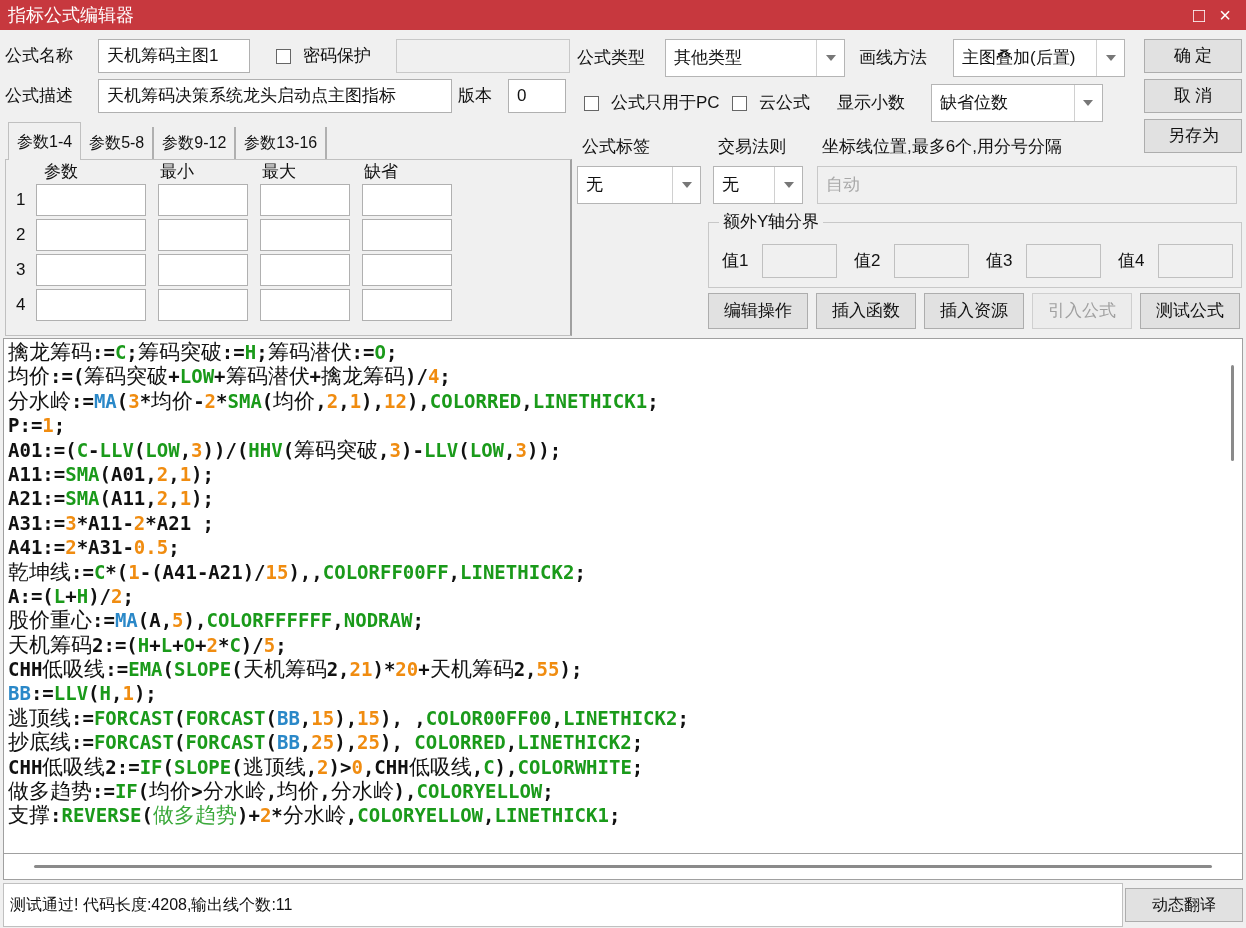 This screenshot has width=1246, height=928. Describe the element at coordinates (21, 234) in the screenshot. I see `row-number: 2` at that location.